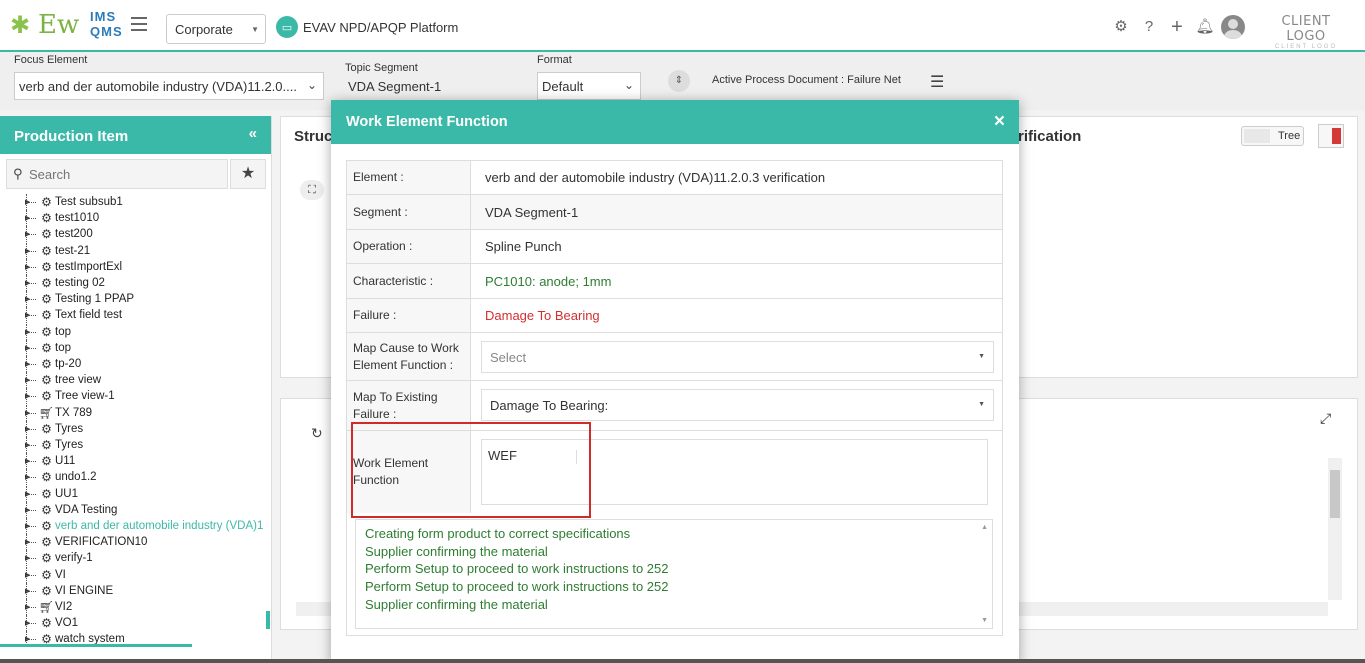 The height and width of the screenshot is (663, 1365). I want to click on top-icons: ⚙ ? + 🔔︎, so click(1176, 27).